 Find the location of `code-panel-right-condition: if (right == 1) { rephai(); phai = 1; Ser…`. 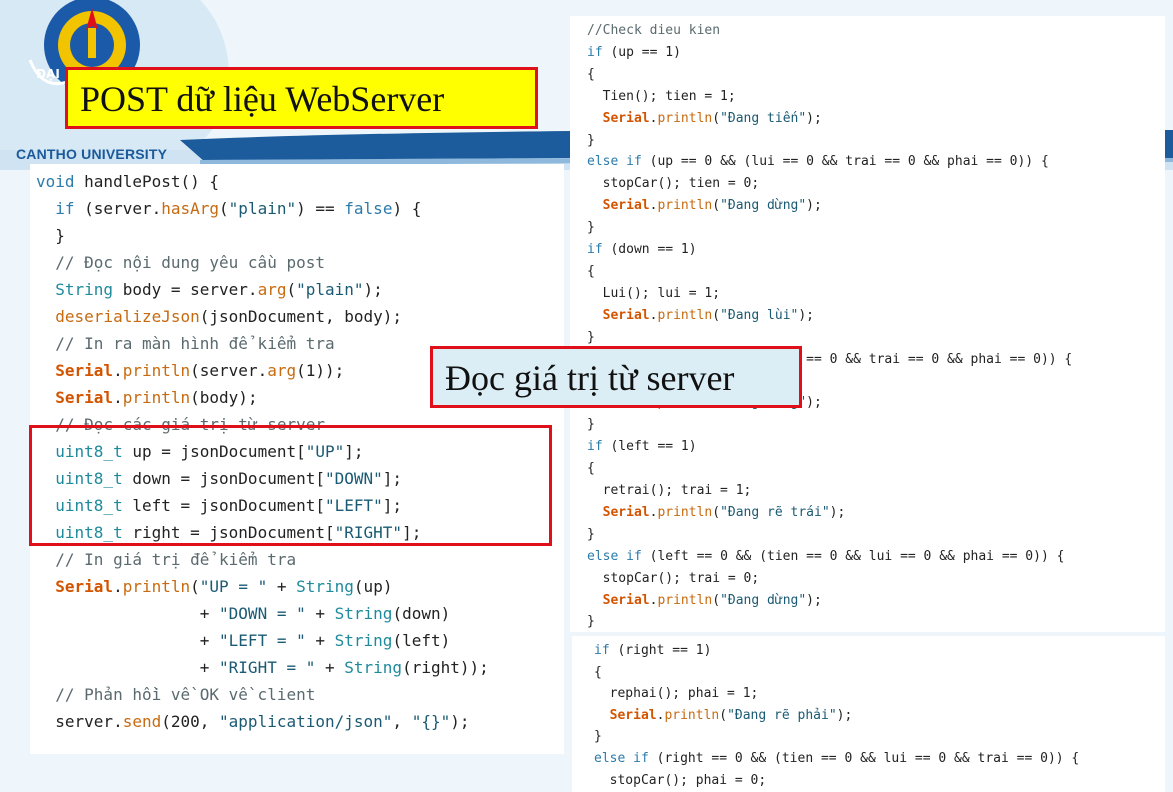

code-panel-right-condition: if (right == 1) { rephai(); phai = 1; Ser… is located at coordinates (868, 714).